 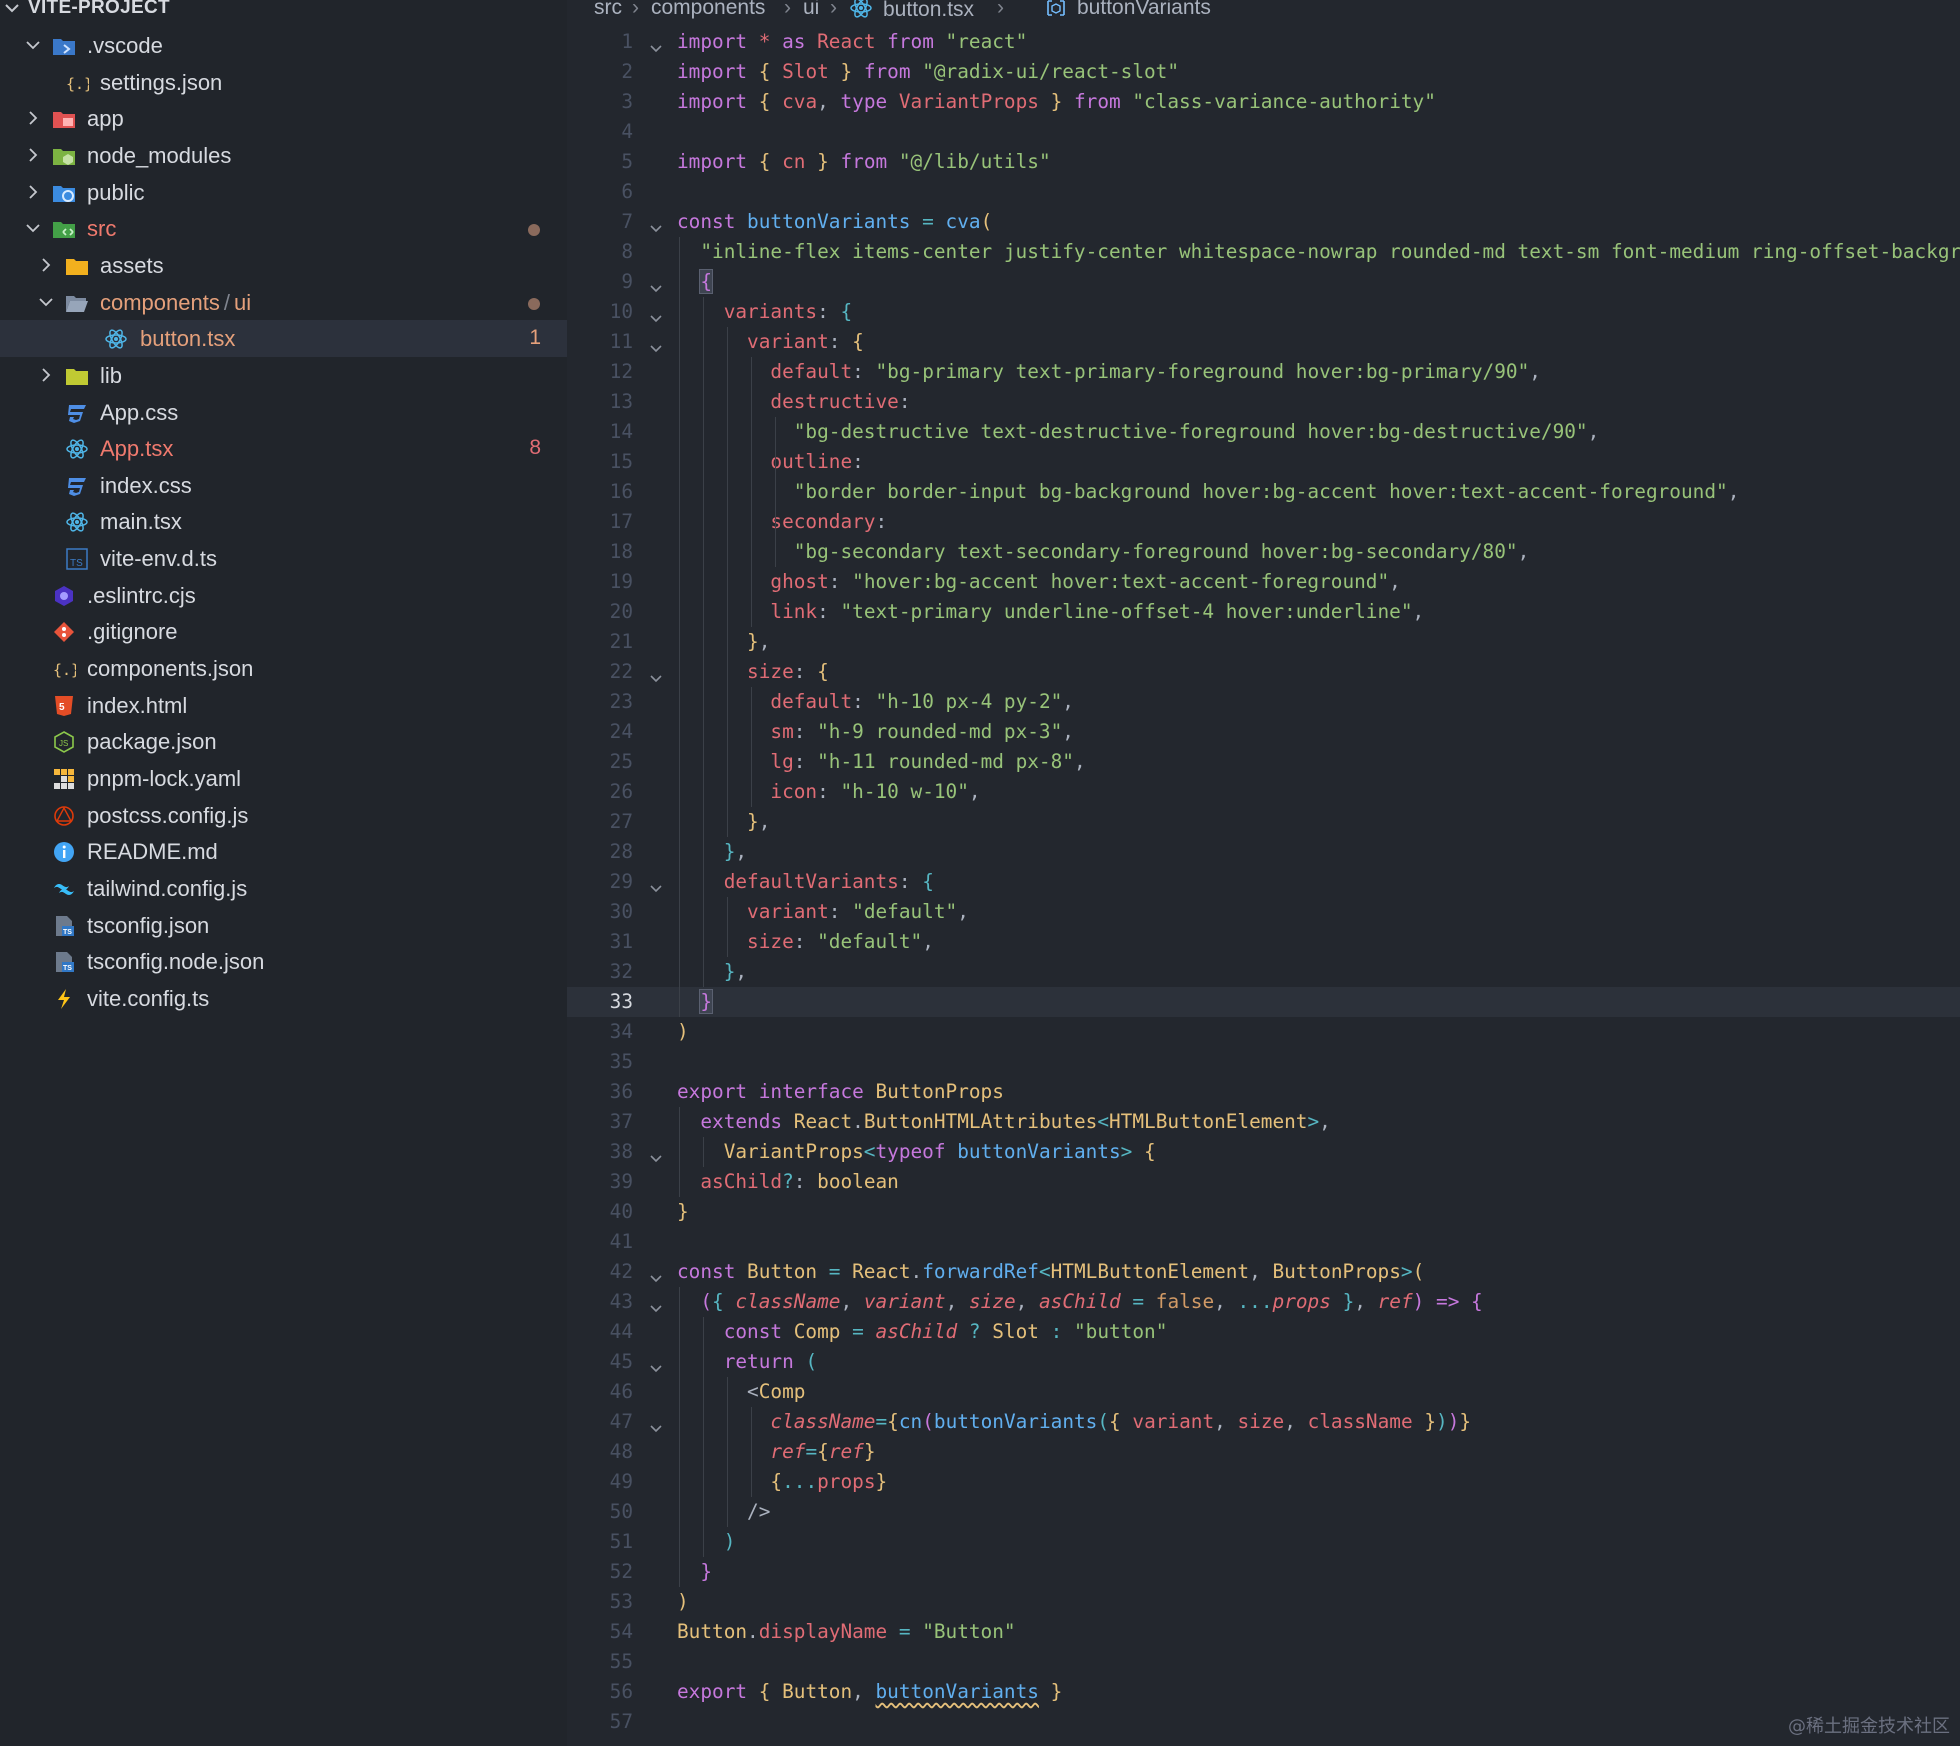 What do you see at coordinates (1263, 1692) in the screenshot?
I see `code-line: 56 export { Button, buttonVariants }` at bounding box center [1263, 1692].